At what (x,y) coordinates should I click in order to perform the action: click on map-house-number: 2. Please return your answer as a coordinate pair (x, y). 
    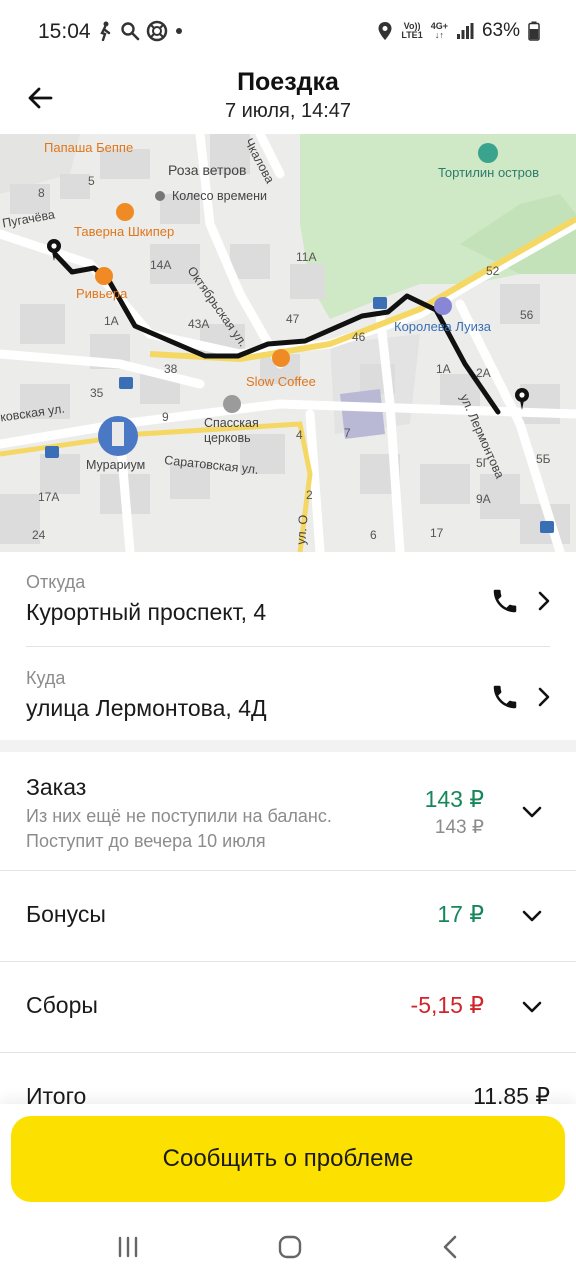
    Looking at the image, I should click on (309, 495).